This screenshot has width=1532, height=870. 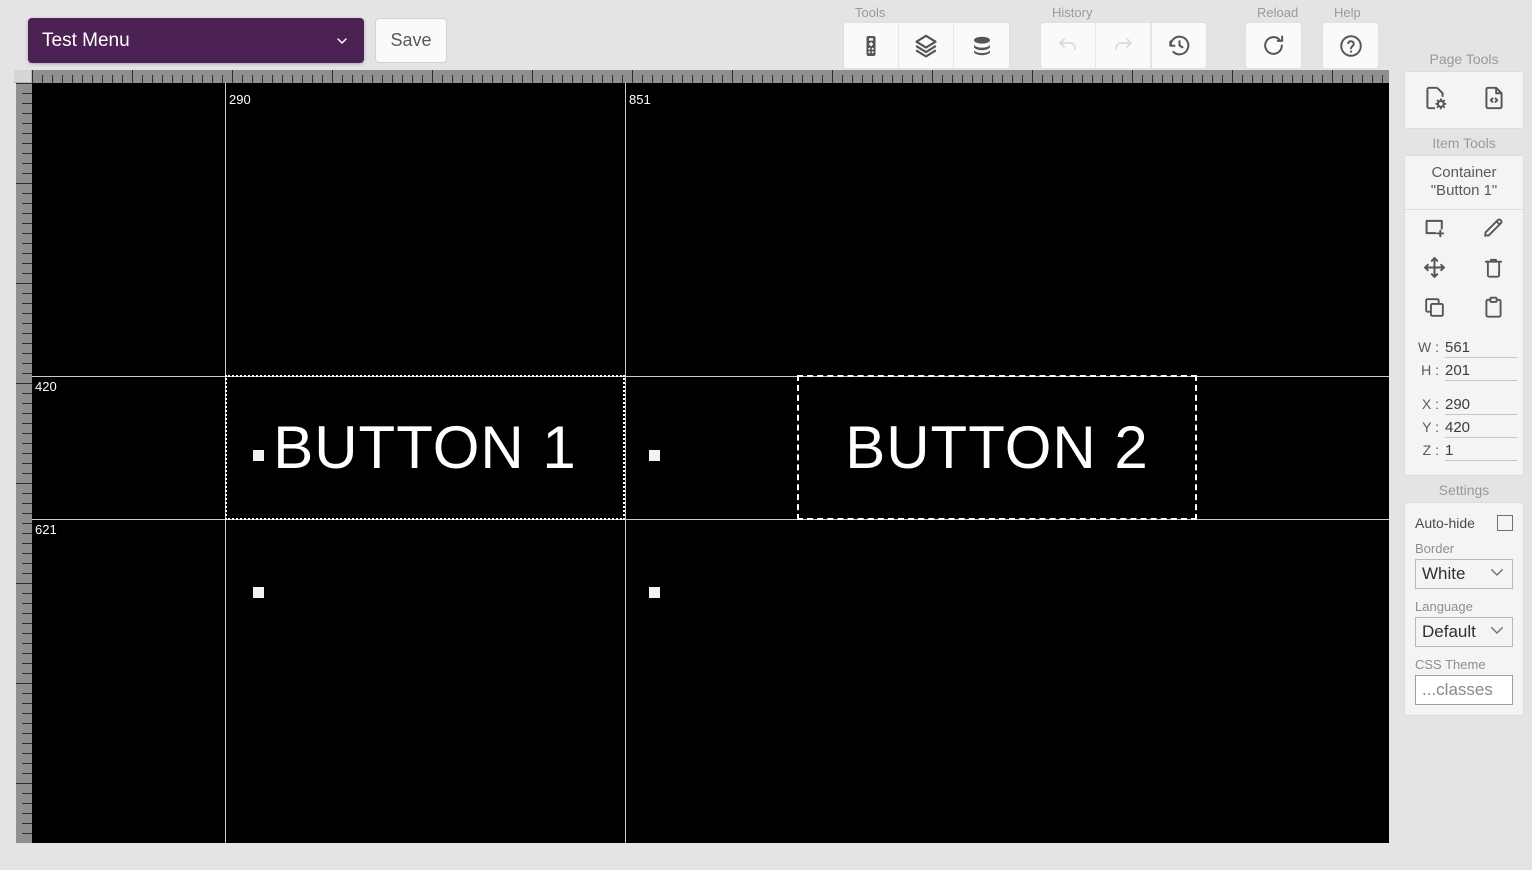 What do you see at coordinates (1464, 143) in the screenshot?
I see `item-tools-label: Item Tools` at bounding box center [1464, 143].